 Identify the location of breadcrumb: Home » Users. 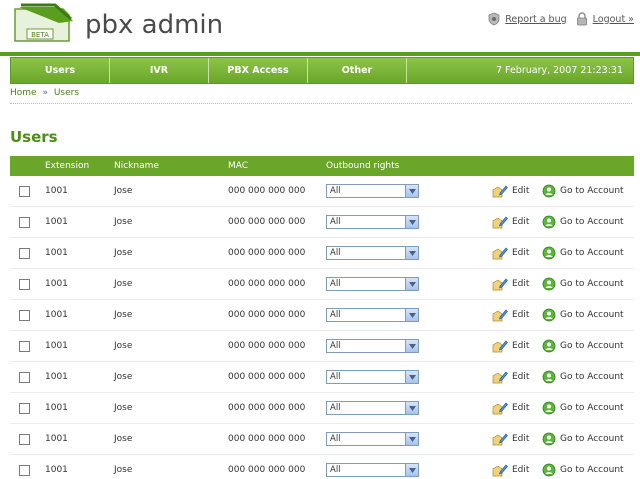
(44, 93).